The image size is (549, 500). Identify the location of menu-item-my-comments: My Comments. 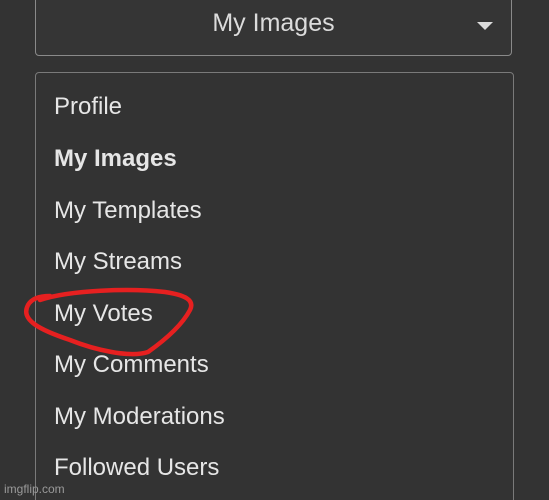
(131, 365).